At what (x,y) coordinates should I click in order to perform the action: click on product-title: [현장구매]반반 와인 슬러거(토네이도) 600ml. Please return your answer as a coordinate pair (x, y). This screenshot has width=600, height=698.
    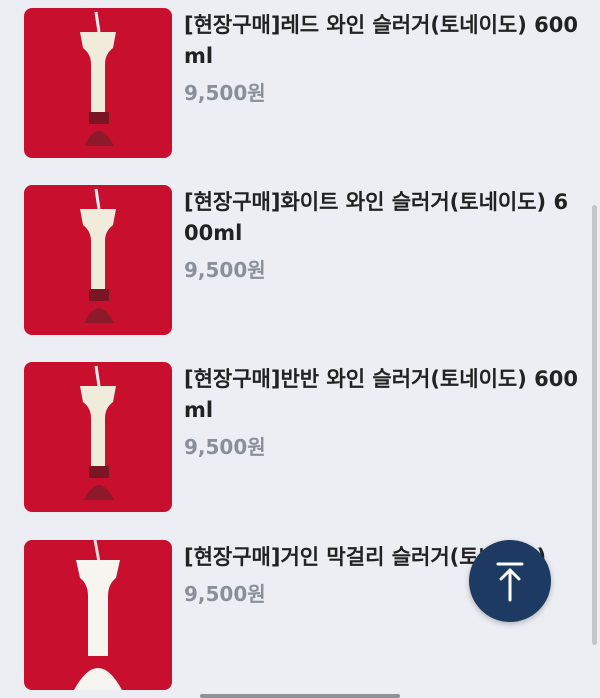
    Looking at the image, I should click on (381, 395).